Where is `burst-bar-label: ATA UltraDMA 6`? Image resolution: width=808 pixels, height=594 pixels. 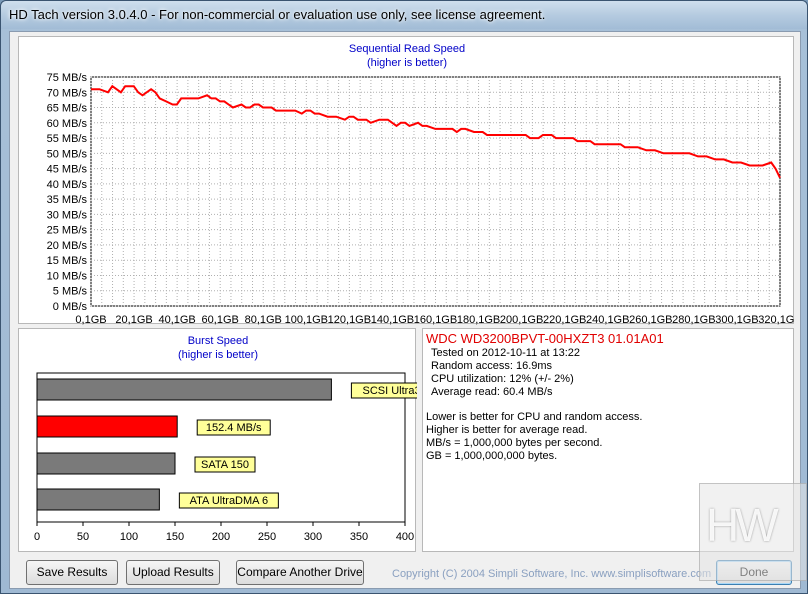 burst-bar-label: ATA UltraDMA 6 is located at coordinates (229, 501).